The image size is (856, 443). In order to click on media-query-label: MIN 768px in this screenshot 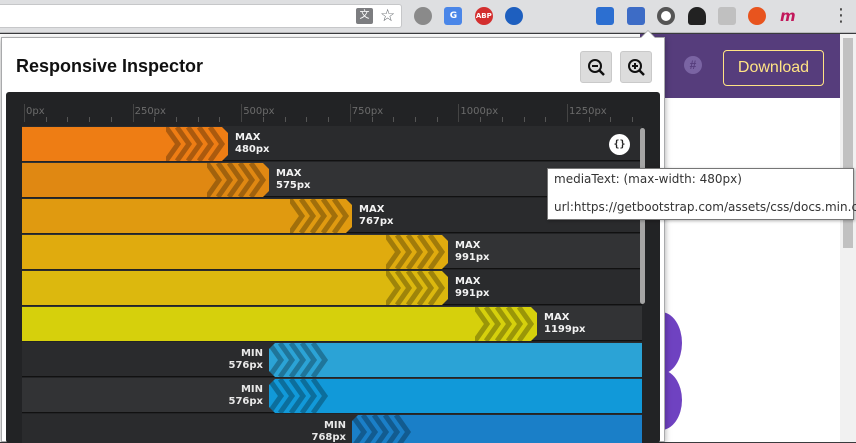, I will do `click(319, 431)`.